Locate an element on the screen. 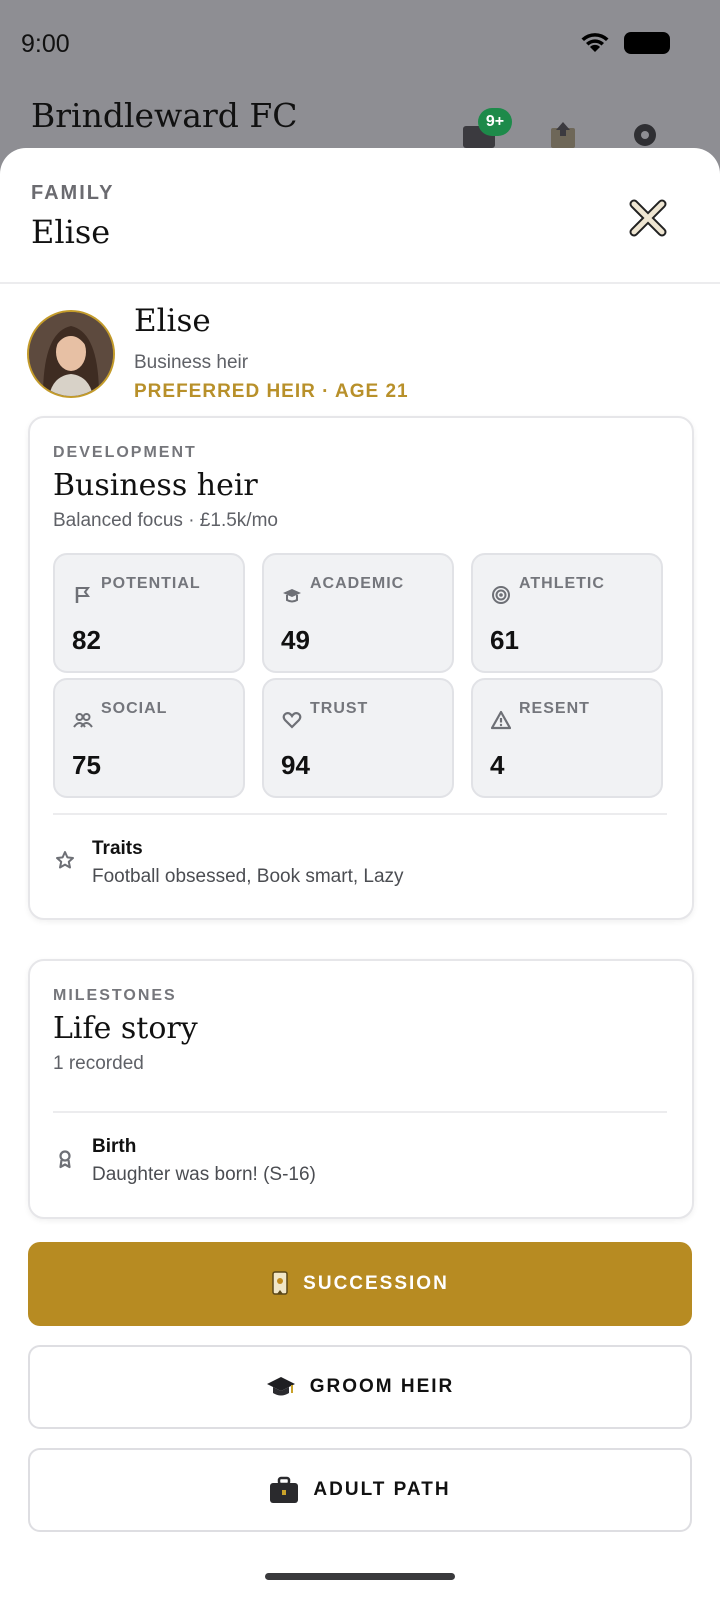 The width and height of the screenshot is (720, 1600). sheet-title: Elise is located at coordinates (71, 232).